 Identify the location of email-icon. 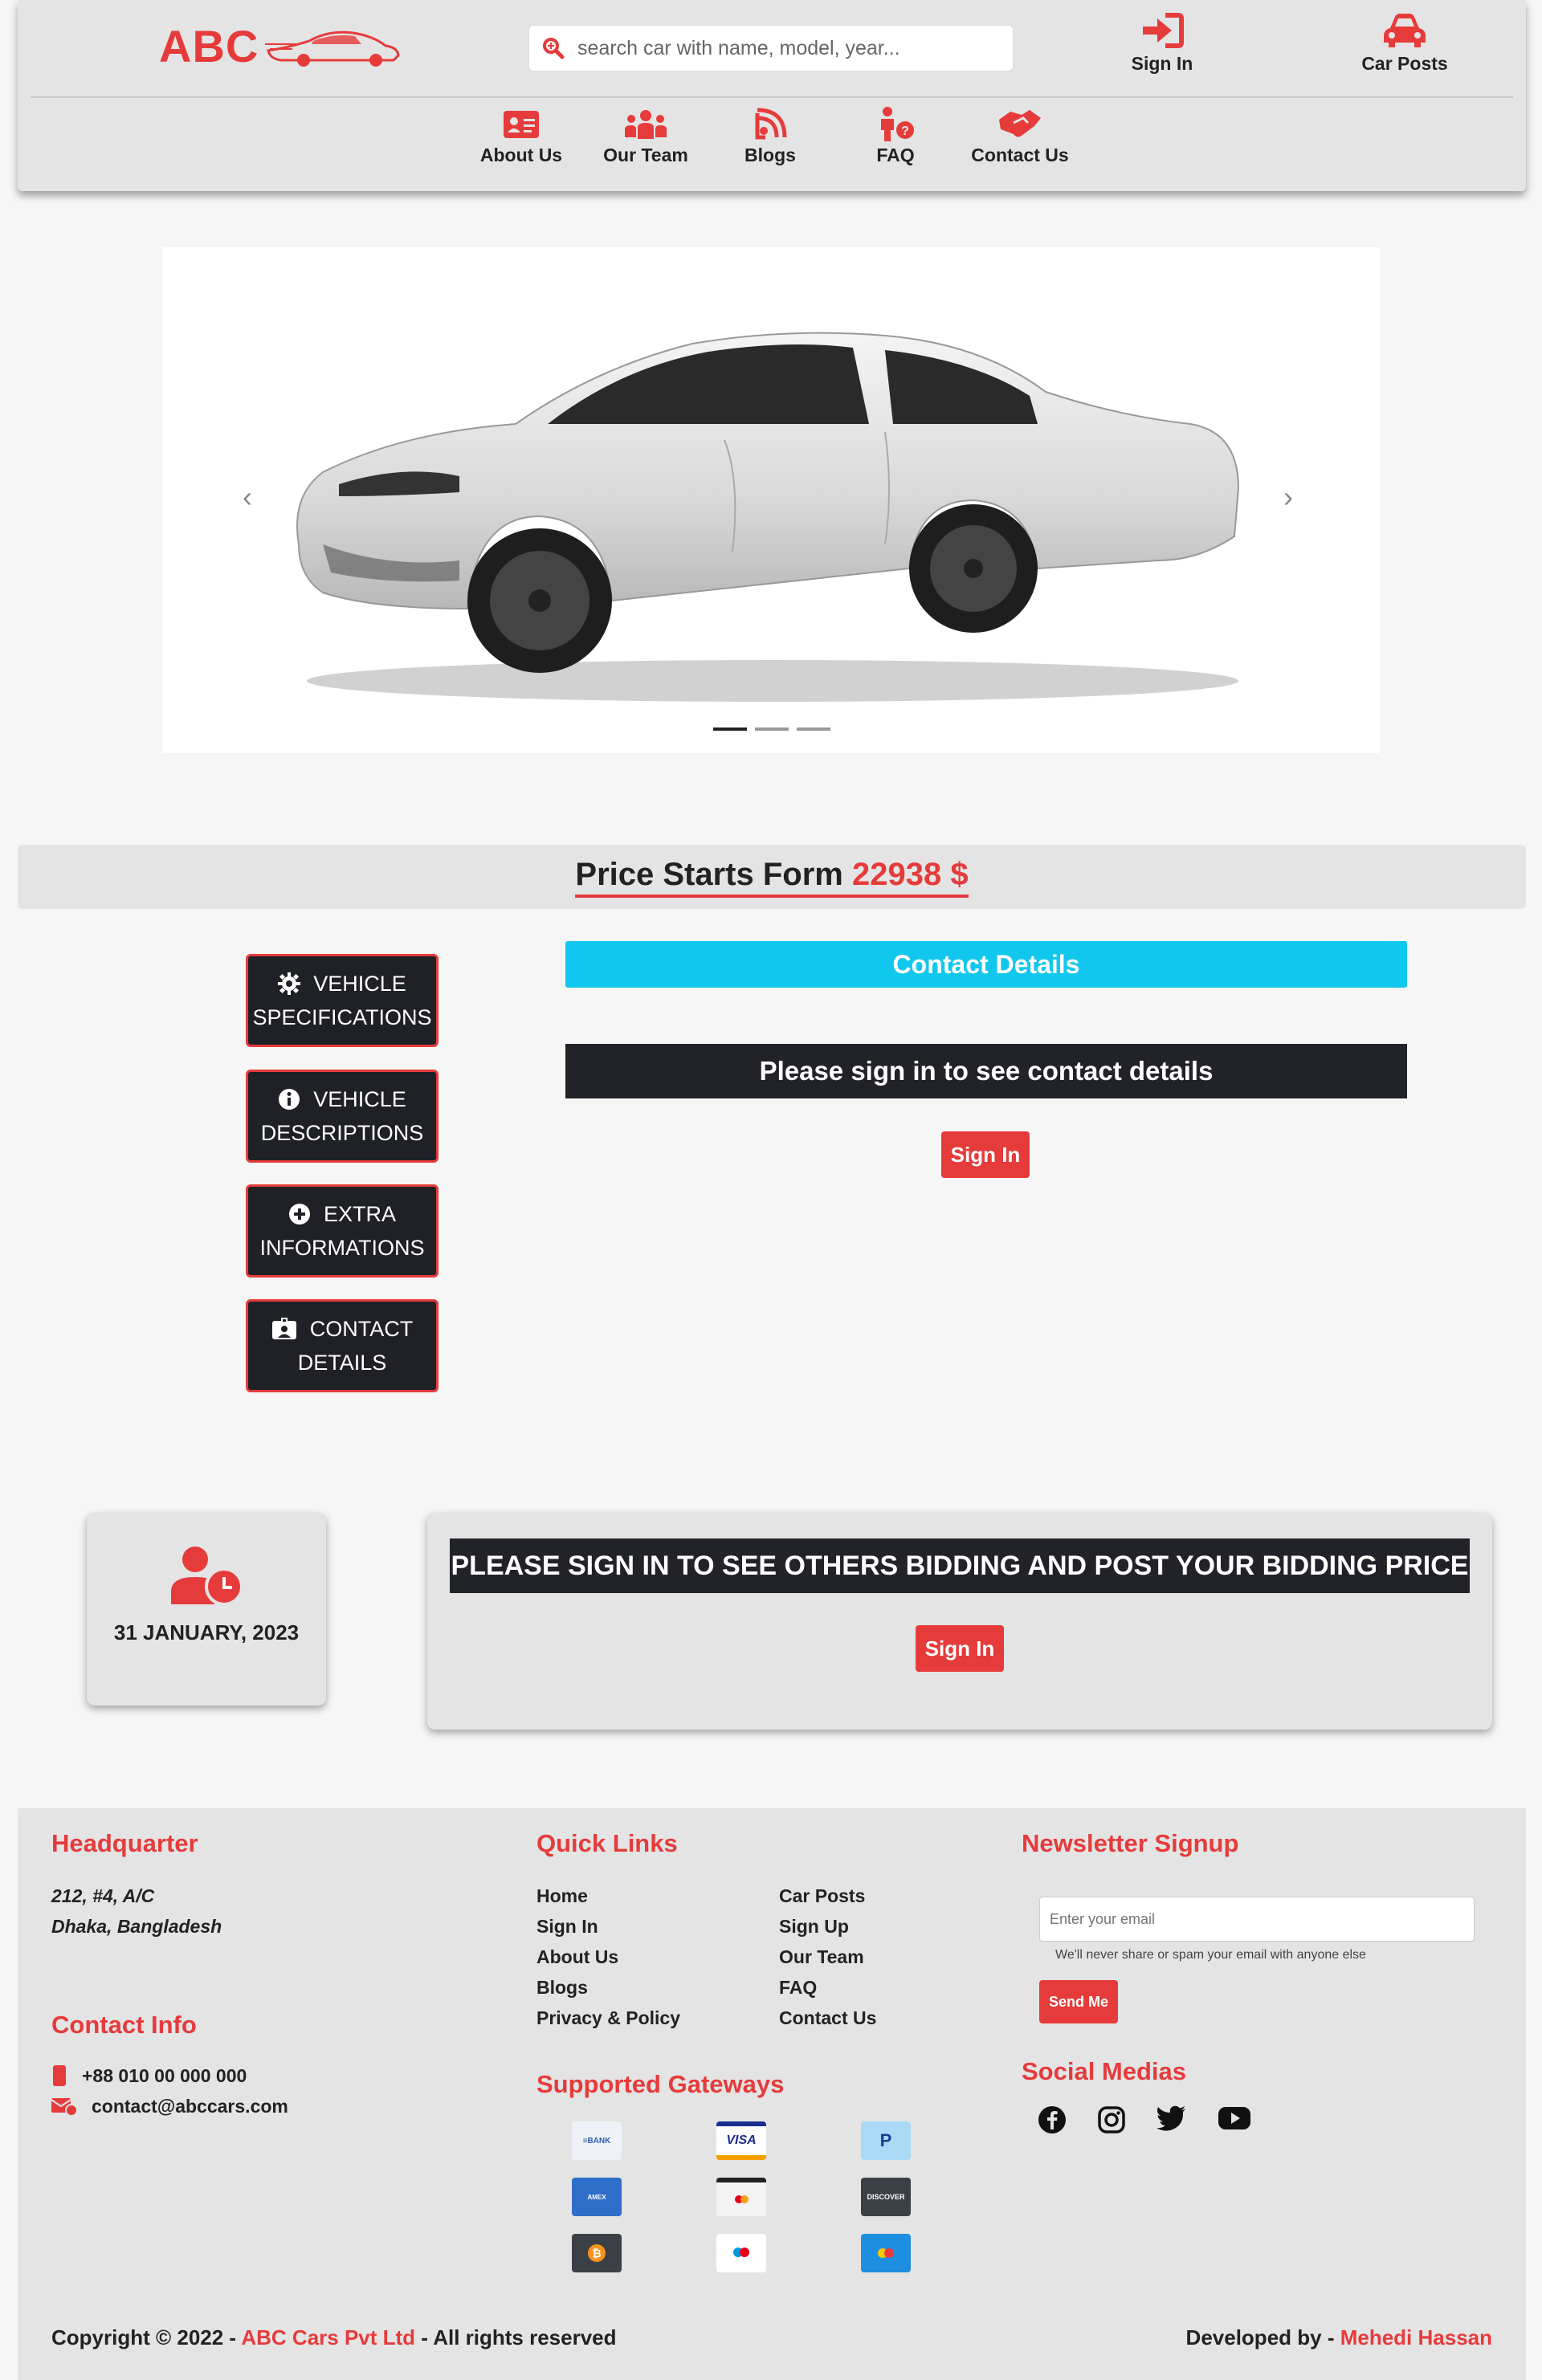
(64, 2107).